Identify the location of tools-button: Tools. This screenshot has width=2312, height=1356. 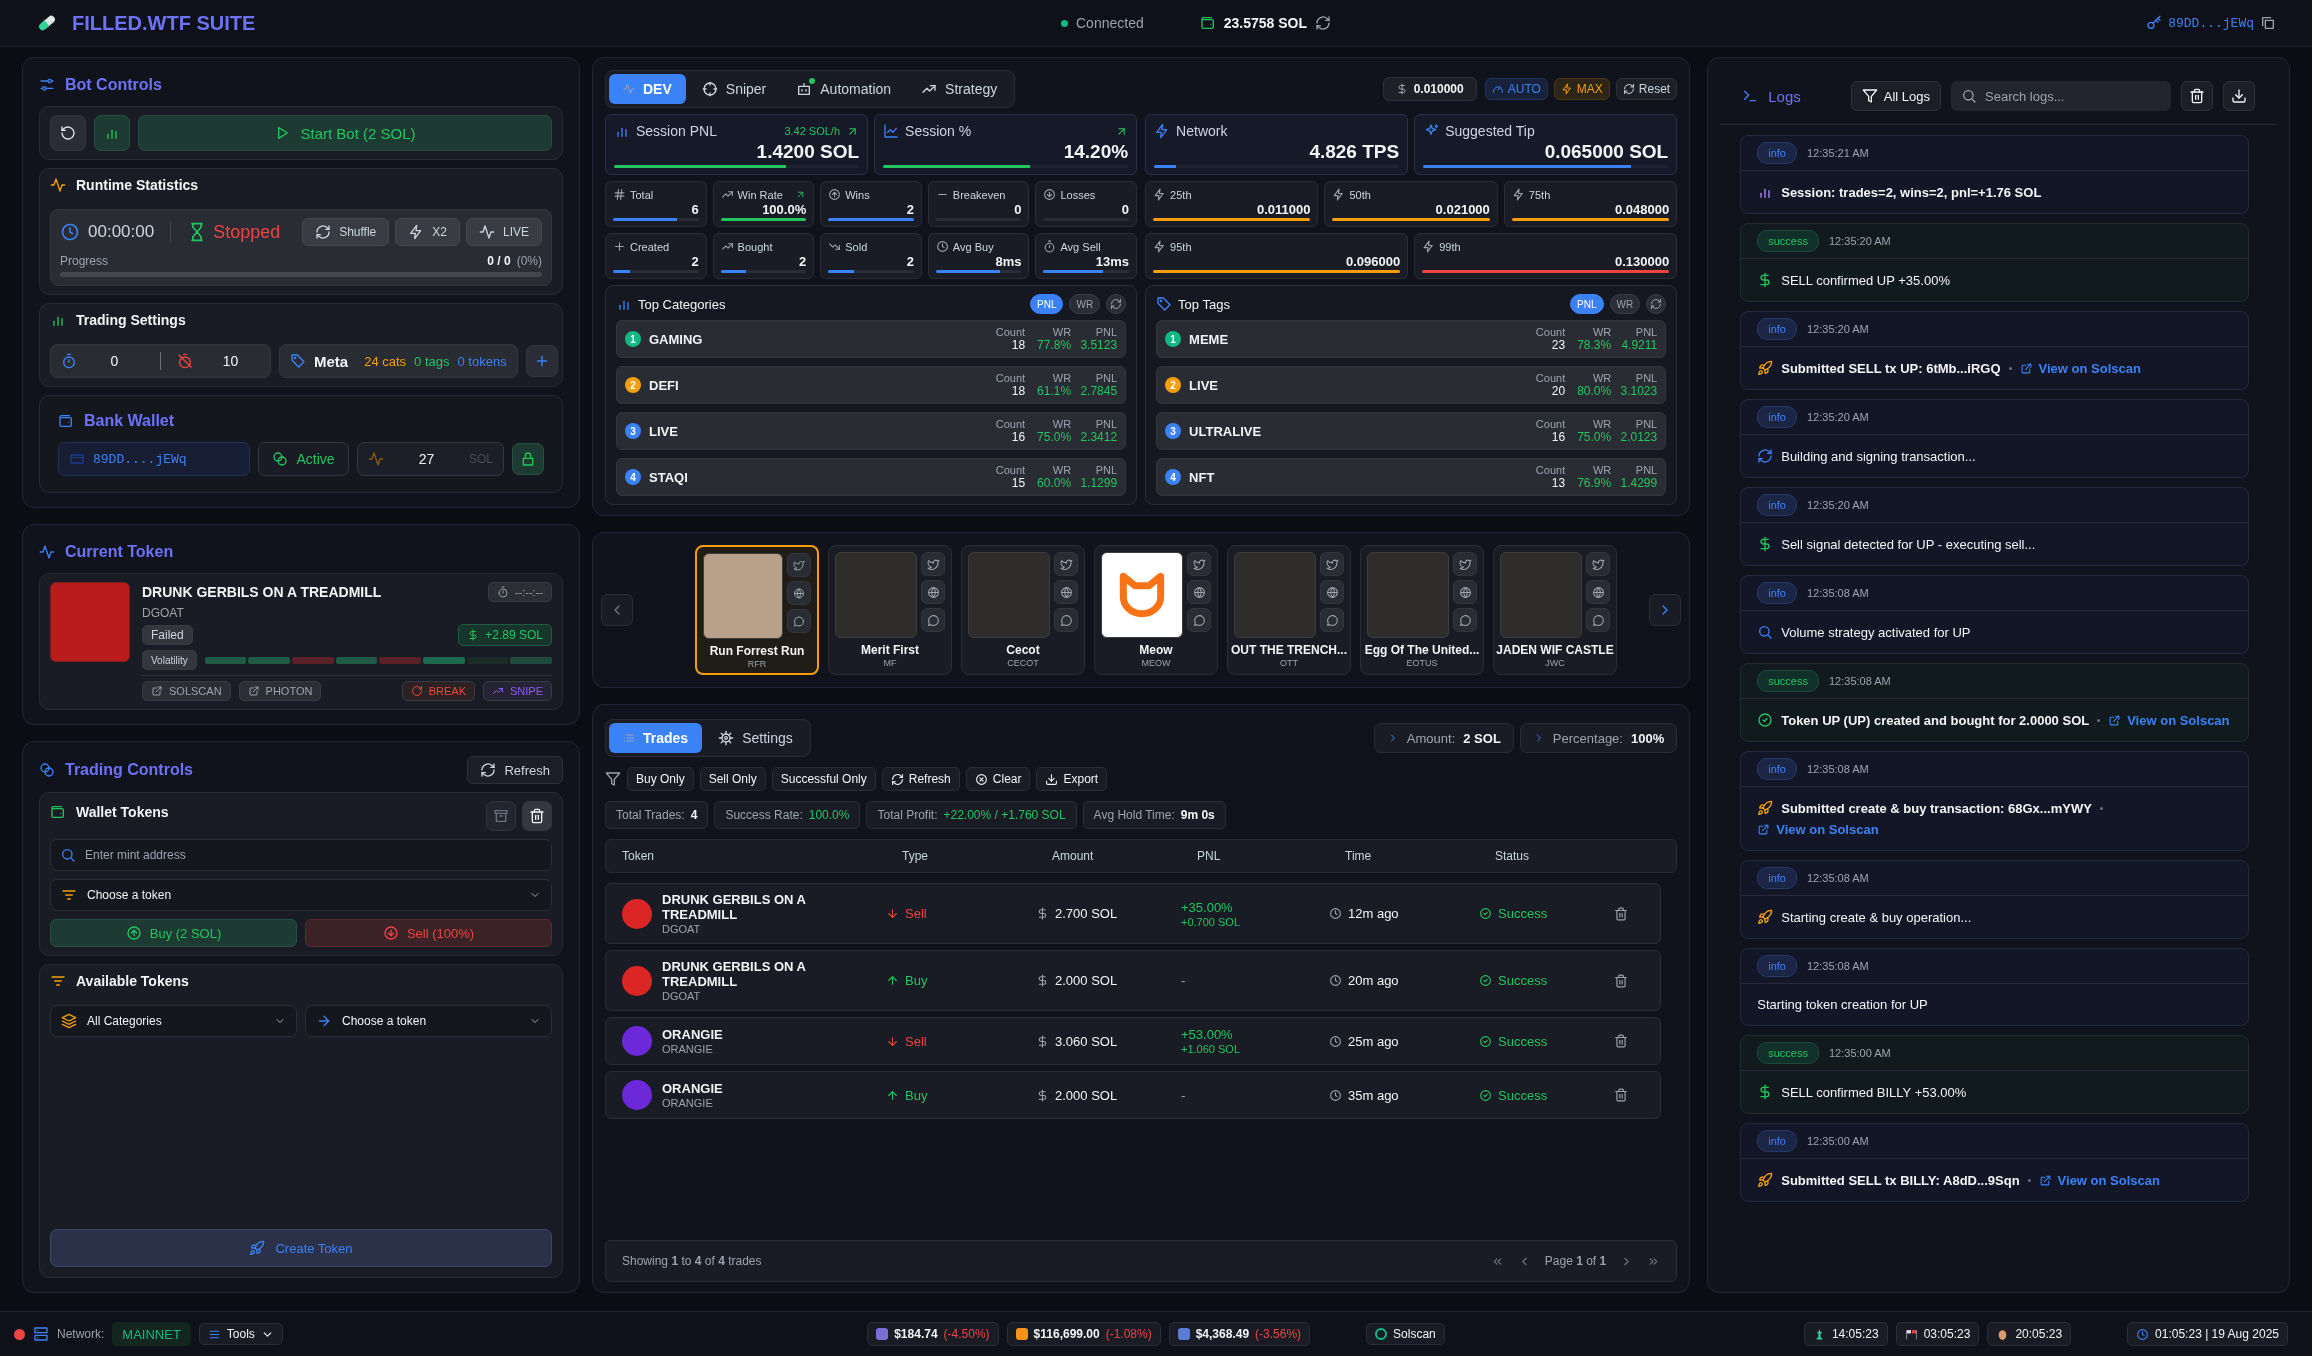
(240, 1334).